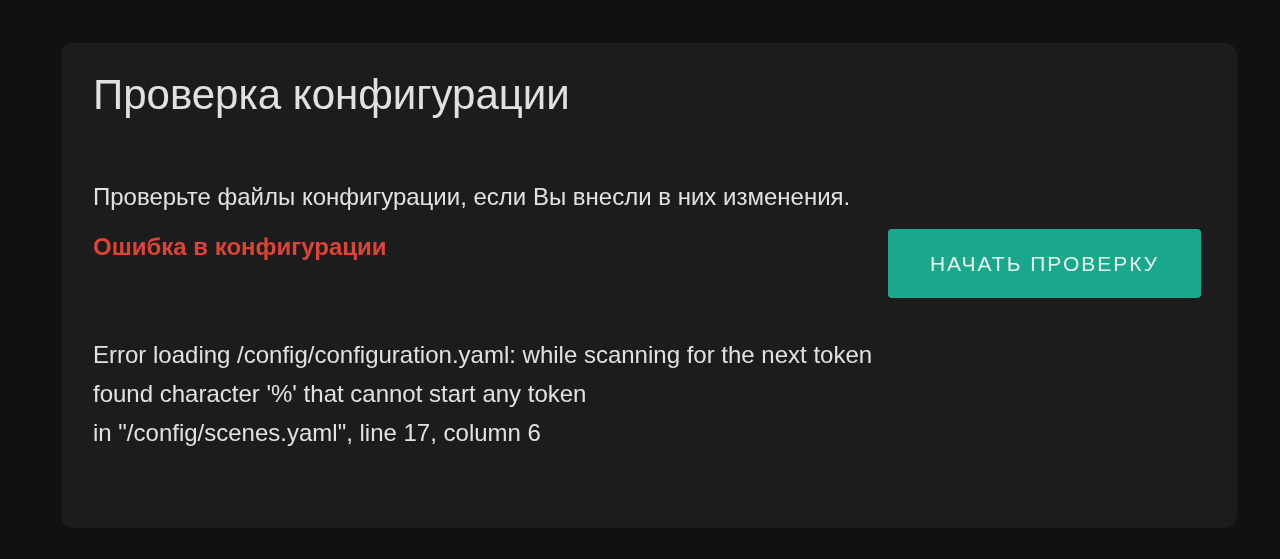 This screenshot has height=559, width=1280. What do you see at coordinates (483, 394) in the screenshot?
I see `error-message: Error loading /config/configuration.yaml: while scanning for the next token found character '%' that cannot start any token in "/config/scenes.yaml", line 17, column 6` at bounding box center [483, 394].